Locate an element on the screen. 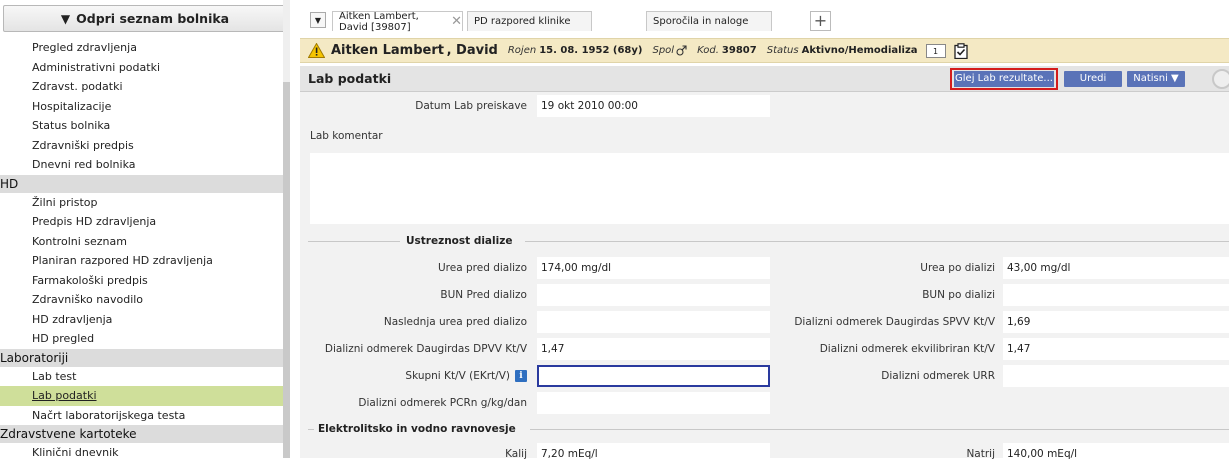  lab-date-field: 19 okt 2010 00:00 is located at coordinates (653, 106).